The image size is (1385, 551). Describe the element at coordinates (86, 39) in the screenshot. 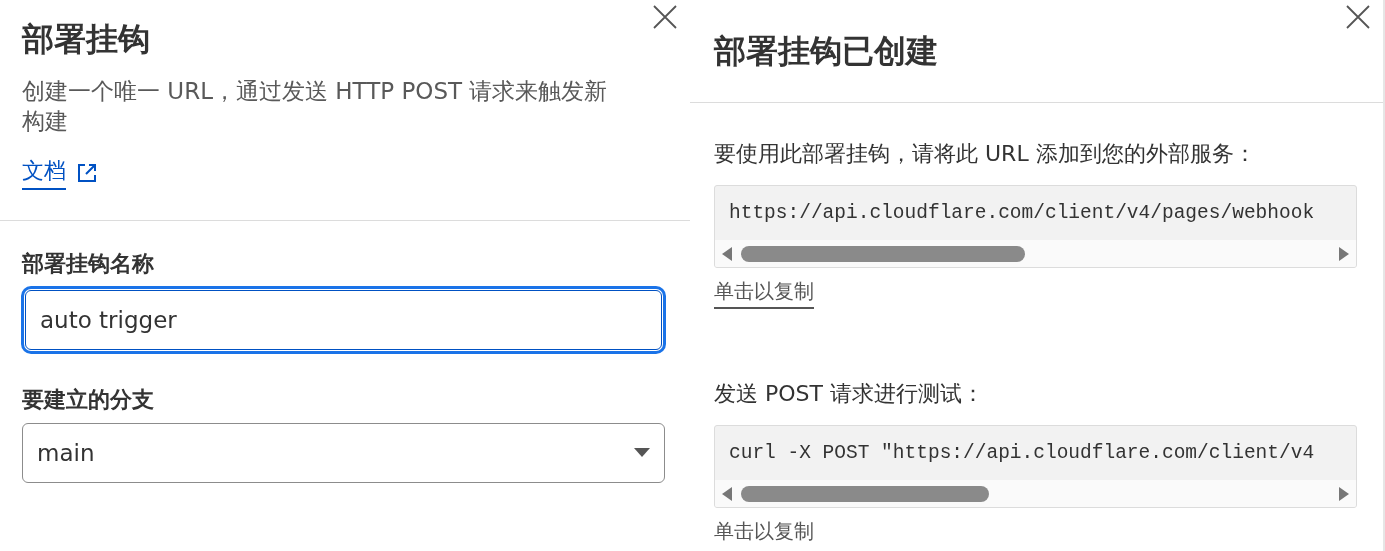

I see `panel-title: 部署挂钩` at that location.